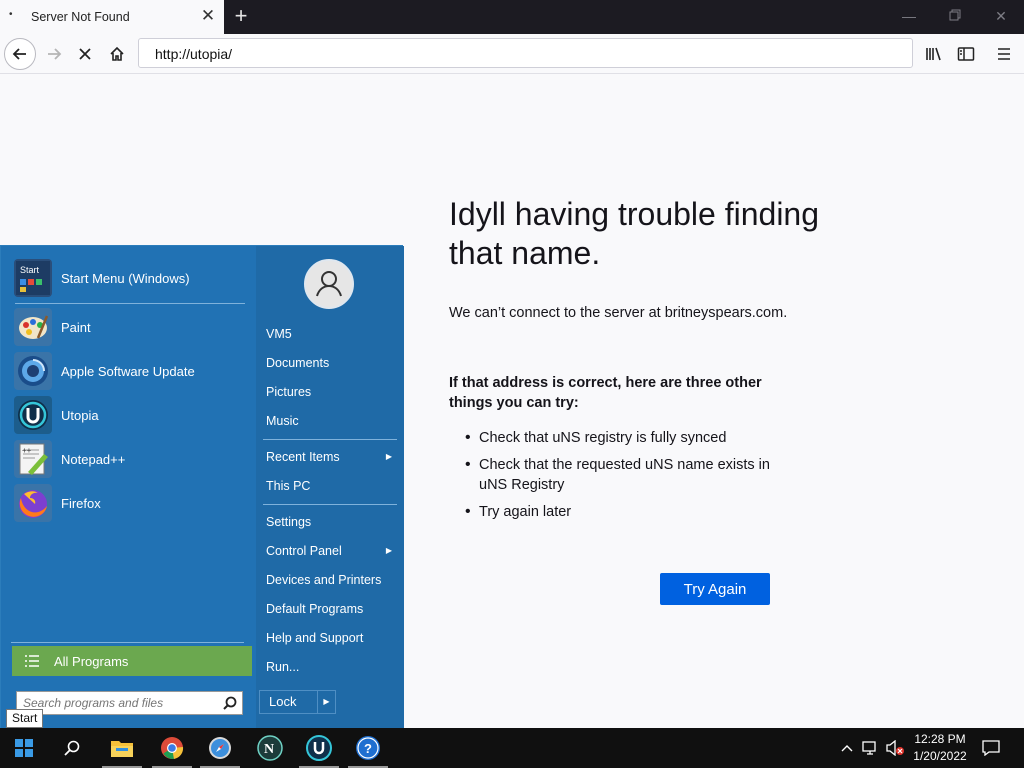 This screenshot has width=1024, height=768. I want to click on hamburger-menu-icon, so click(1004, 54).